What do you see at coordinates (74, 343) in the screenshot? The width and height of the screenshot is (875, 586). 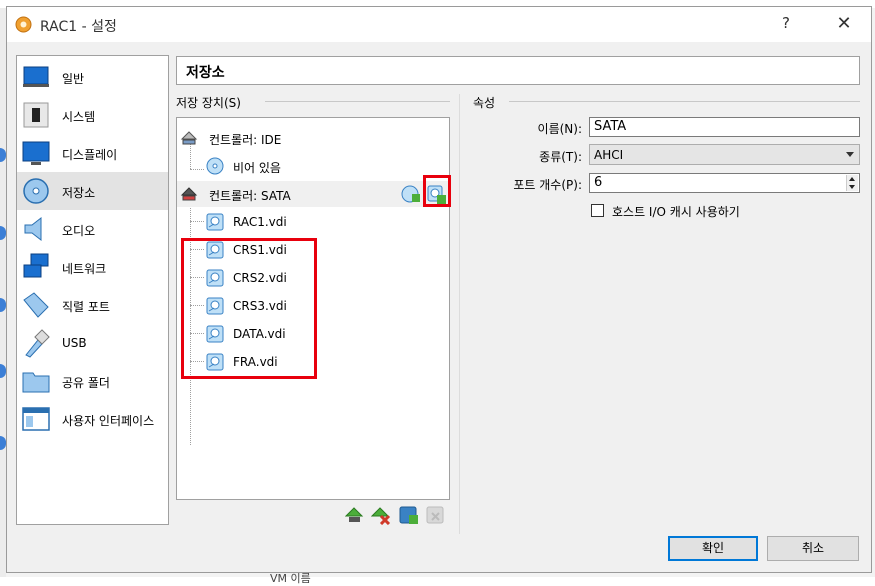 I see `sidebar-item-label: USB` at bounding box center [74, 343].